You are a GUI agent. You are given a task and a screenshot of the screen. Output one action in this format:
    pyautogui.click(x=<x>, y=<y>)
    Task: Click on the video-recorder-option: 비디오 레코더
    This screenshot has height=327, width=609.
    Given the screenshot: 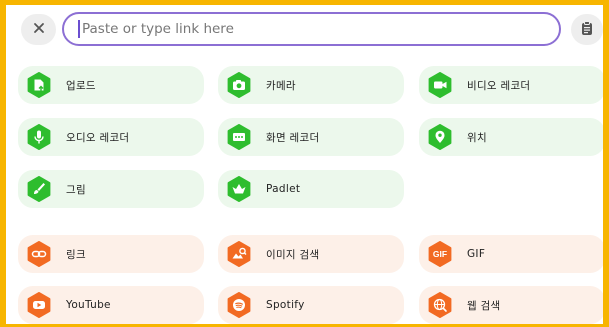 What is the action you would take?
    pyautogui.click(x=511, y=85)
    